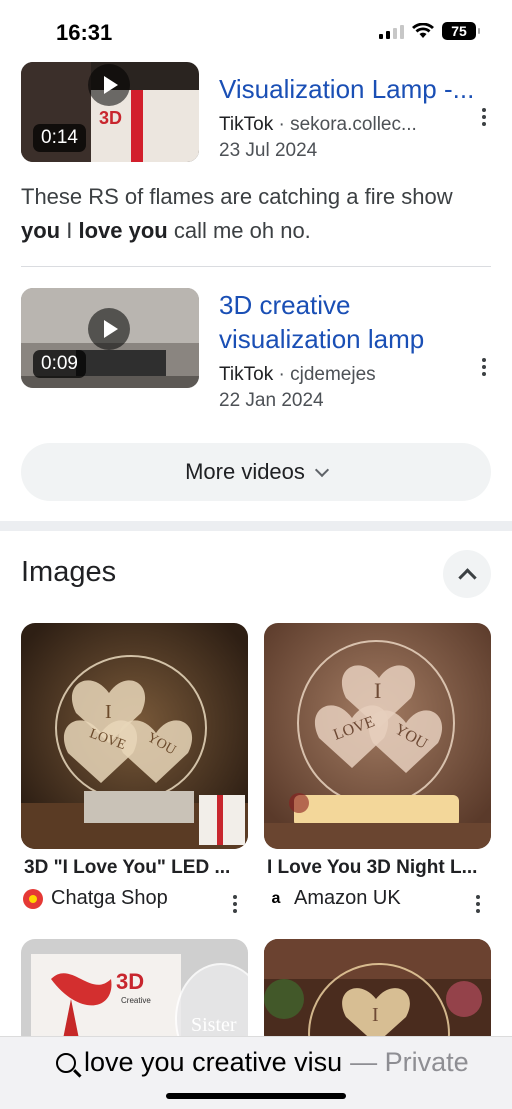 The image size is (512, 1109). I want to click on chevron-up-icon, so click(467, 577).